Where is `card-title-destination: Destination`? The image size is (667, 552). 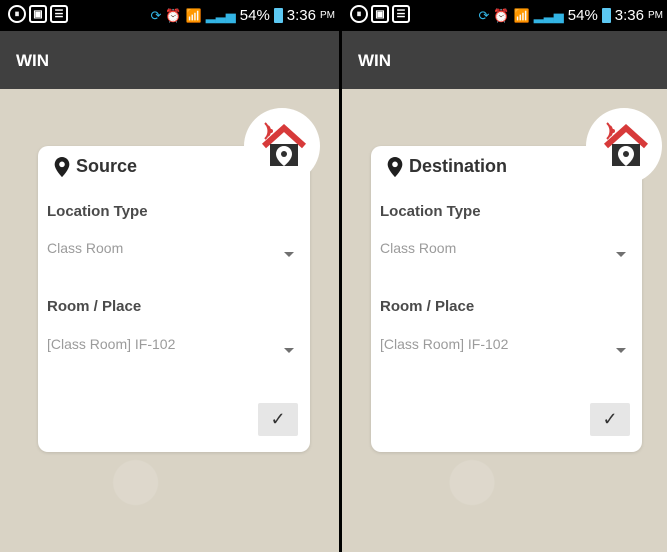 card-title-destination: Destination is located at coordinates (447, 166).